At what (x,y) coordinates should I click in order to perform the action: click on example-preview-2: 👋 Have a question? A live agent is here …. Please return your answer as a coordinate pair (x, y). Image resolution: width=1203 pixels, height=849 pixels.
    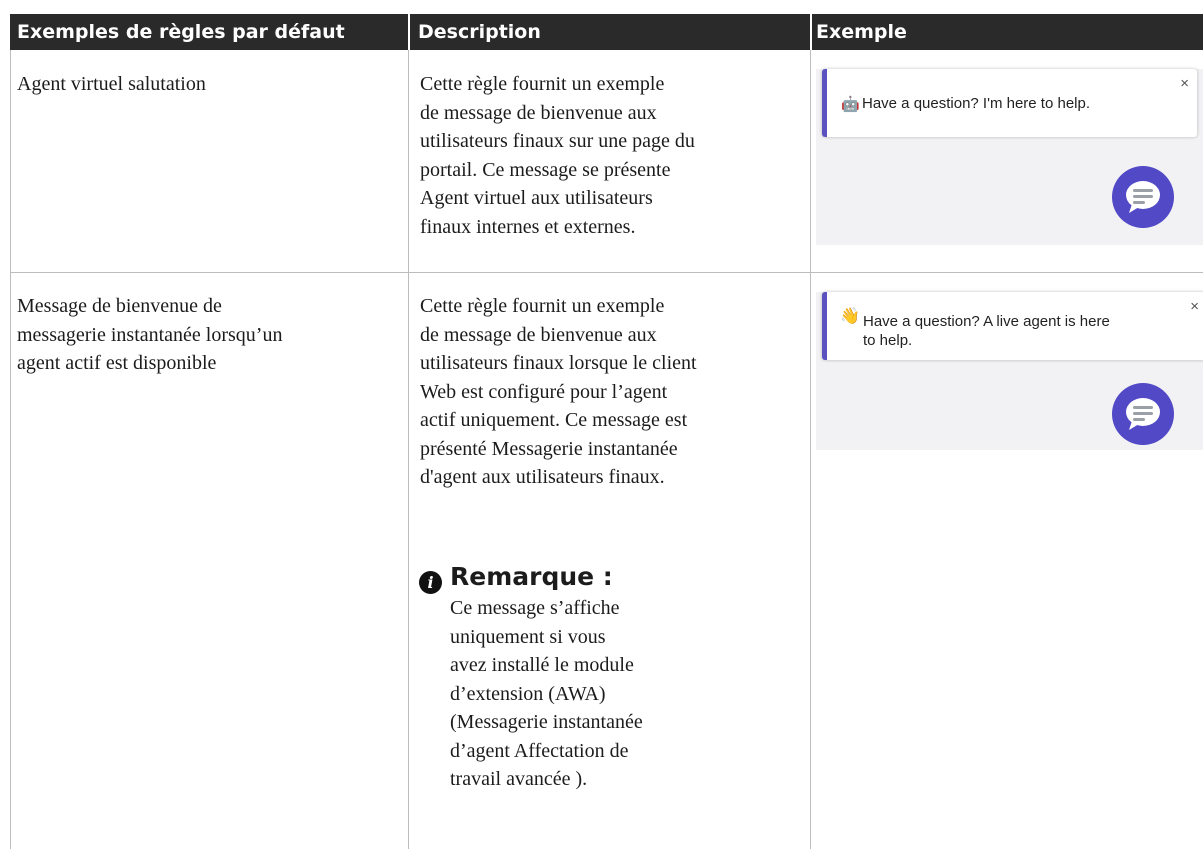
    Looking at the image, I should click on (1009, 371).